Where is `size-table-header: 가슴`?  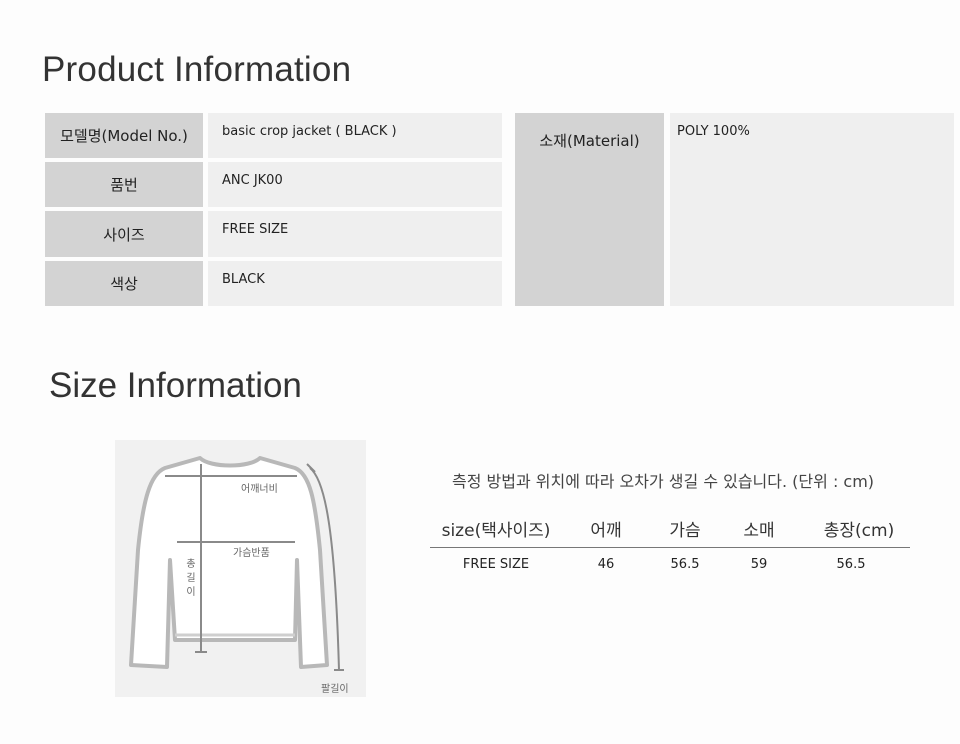
size-table-header: 가슴 is located at coordinates (685, 531).